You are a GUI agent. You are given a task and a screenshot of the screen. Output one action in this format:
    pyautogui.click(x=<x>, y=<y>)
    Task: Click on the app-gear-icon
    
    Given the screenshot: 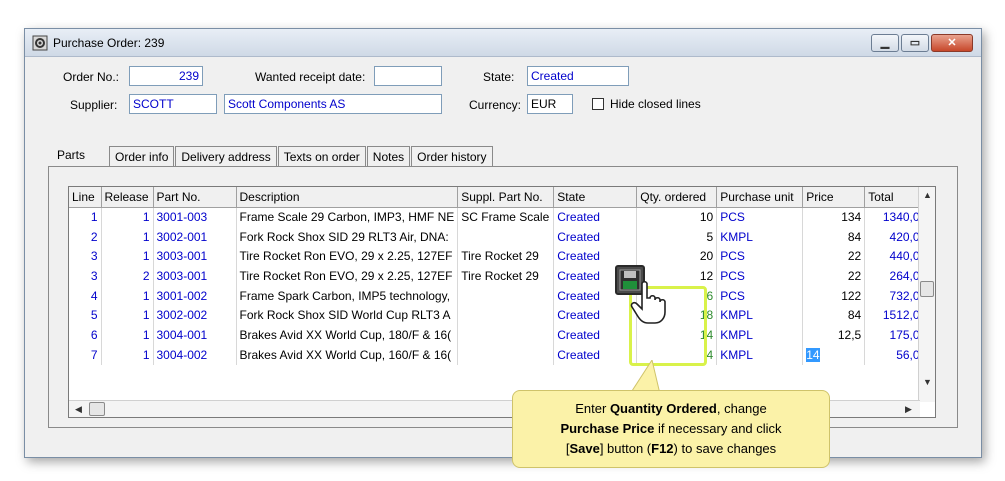 What is the action you would take?
    pyautogui.click(x=40, y=43)
    